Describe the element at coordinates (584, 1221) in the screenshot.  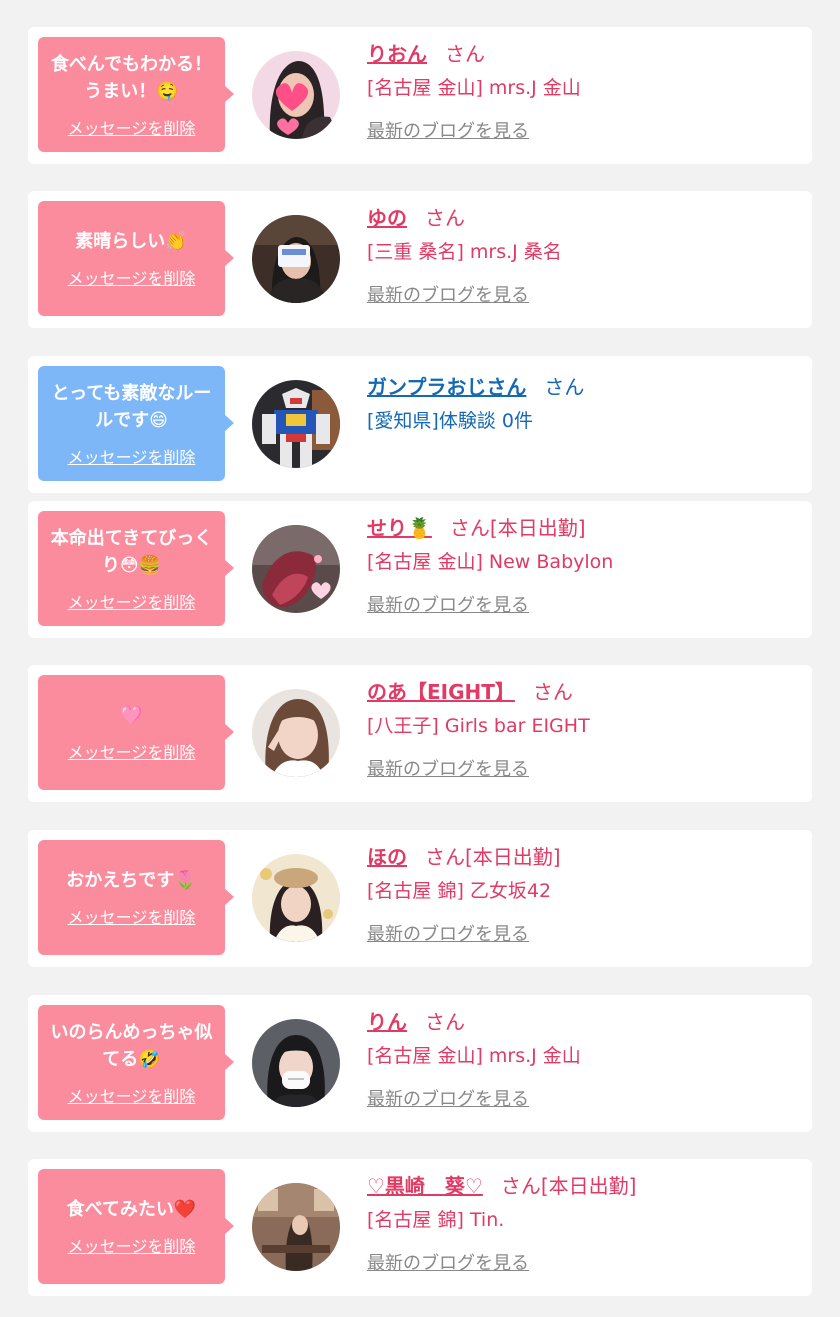
I see `profile-info: ♡黒崎 葵♡ さん[本日出勤] [名古屋 錦] Tin. 最新のブログを見る` at that location.